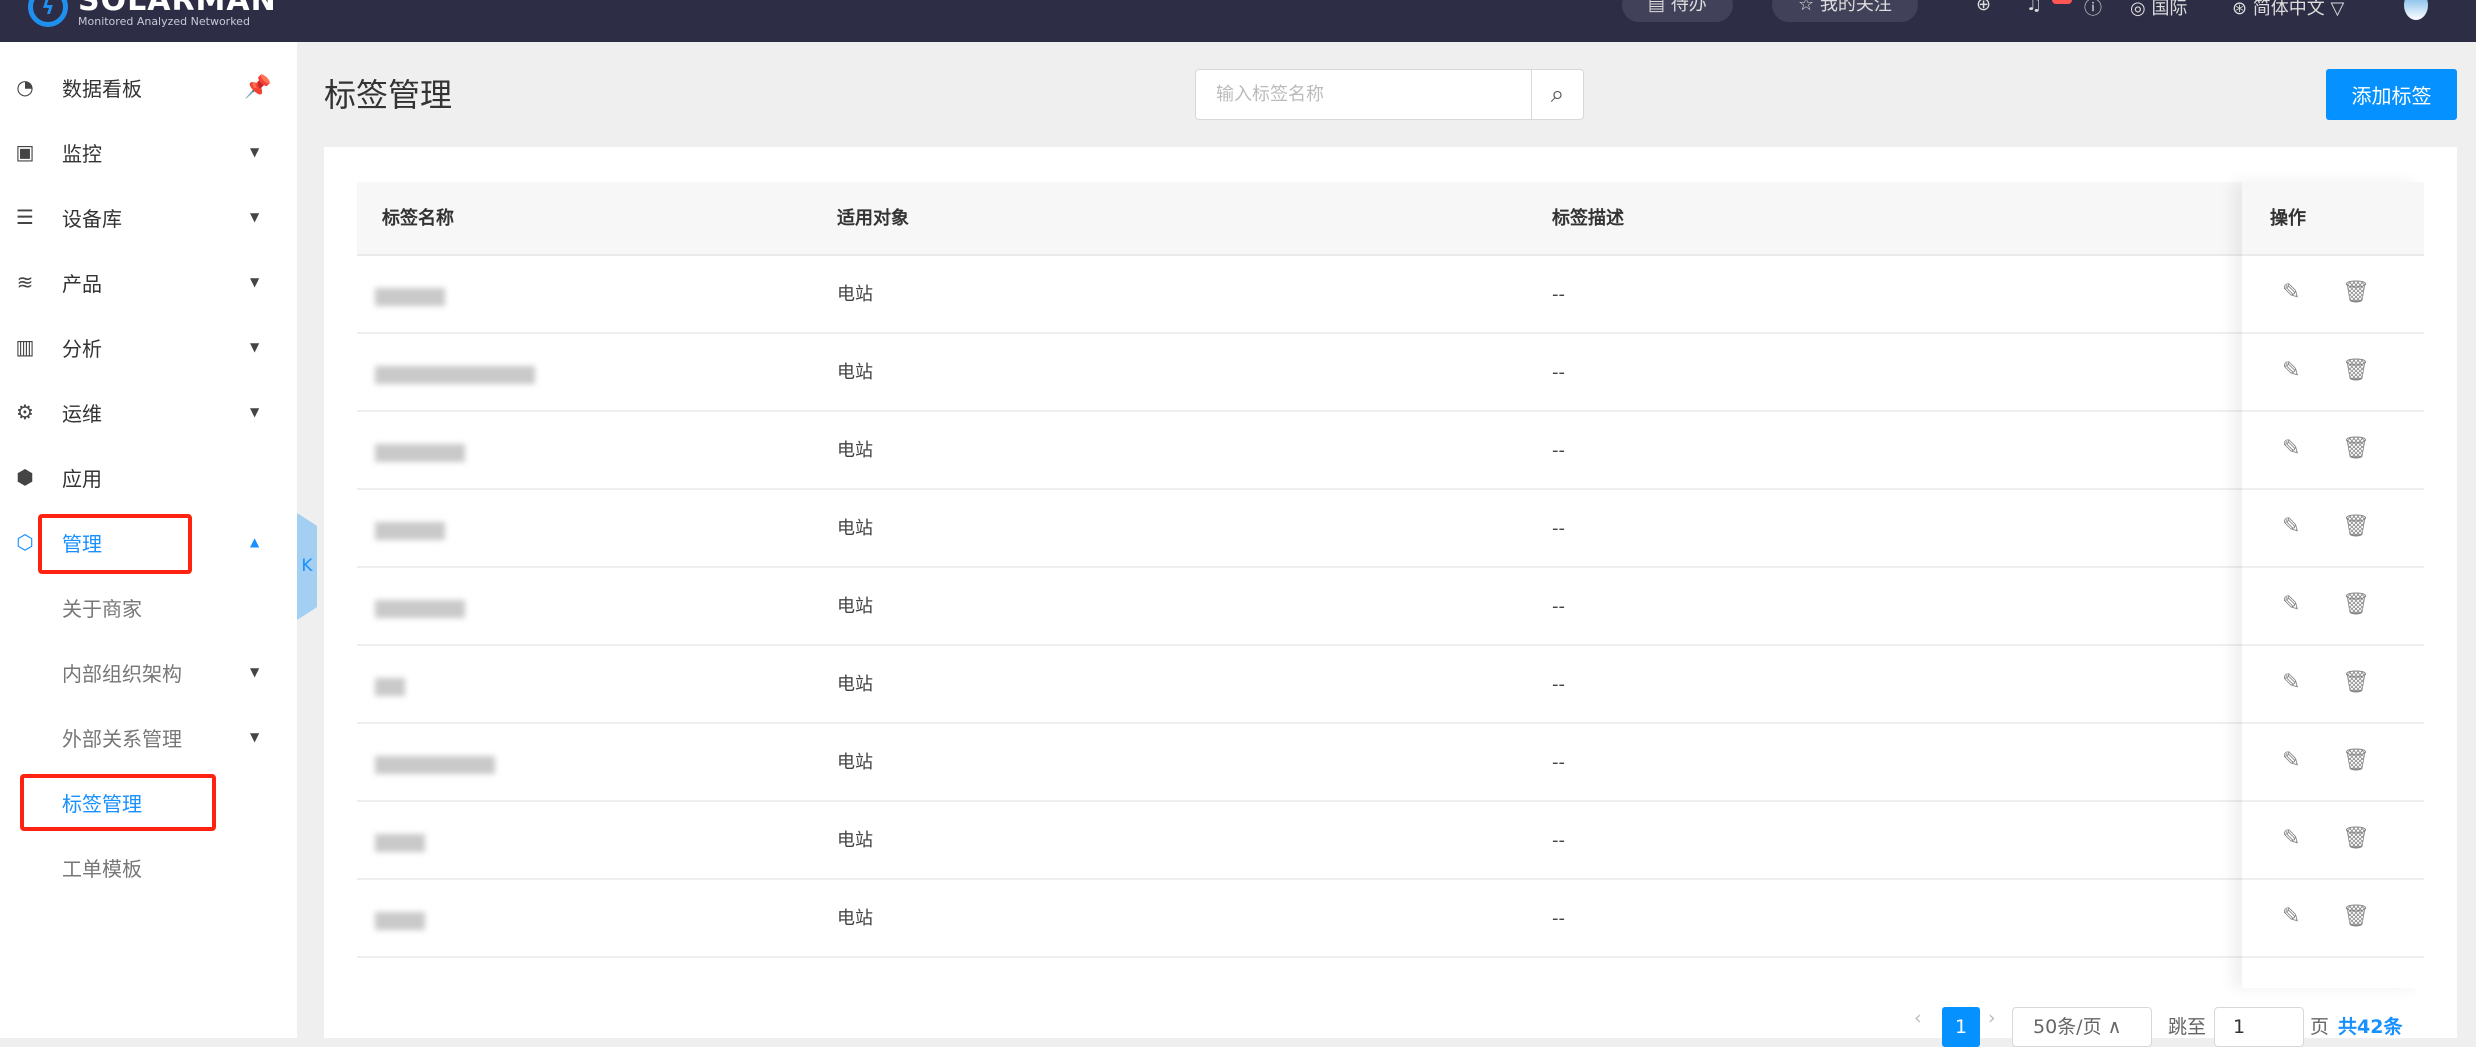  I want to click on sidebar-item-label: 产品, so click(82, 283).